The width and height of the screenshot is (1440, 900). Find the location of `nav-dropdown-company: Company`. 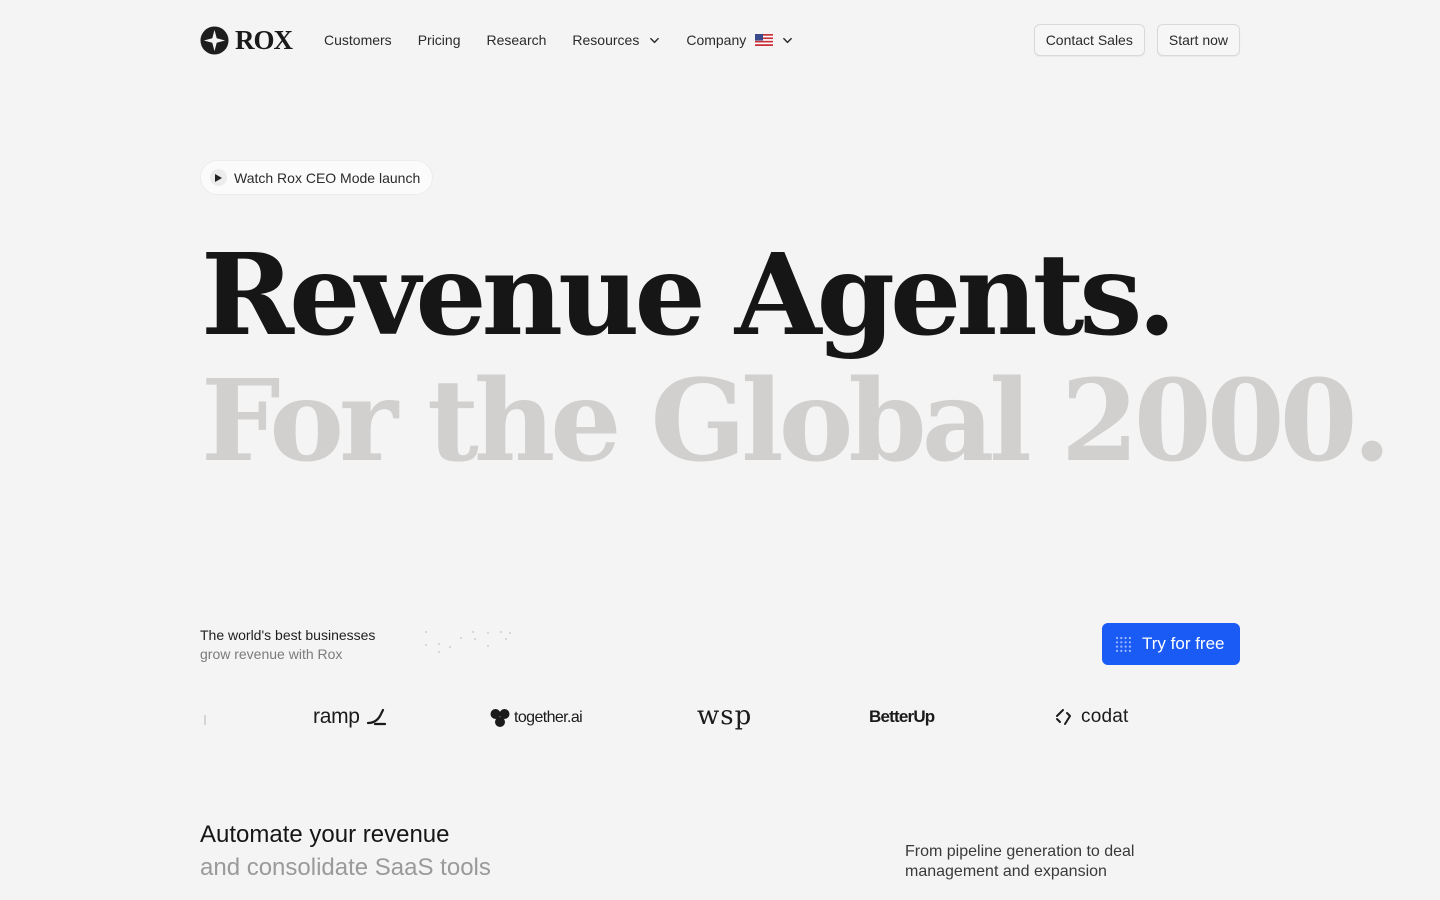

nav-dropdown-company: Company is located at coordinates (739, 40).